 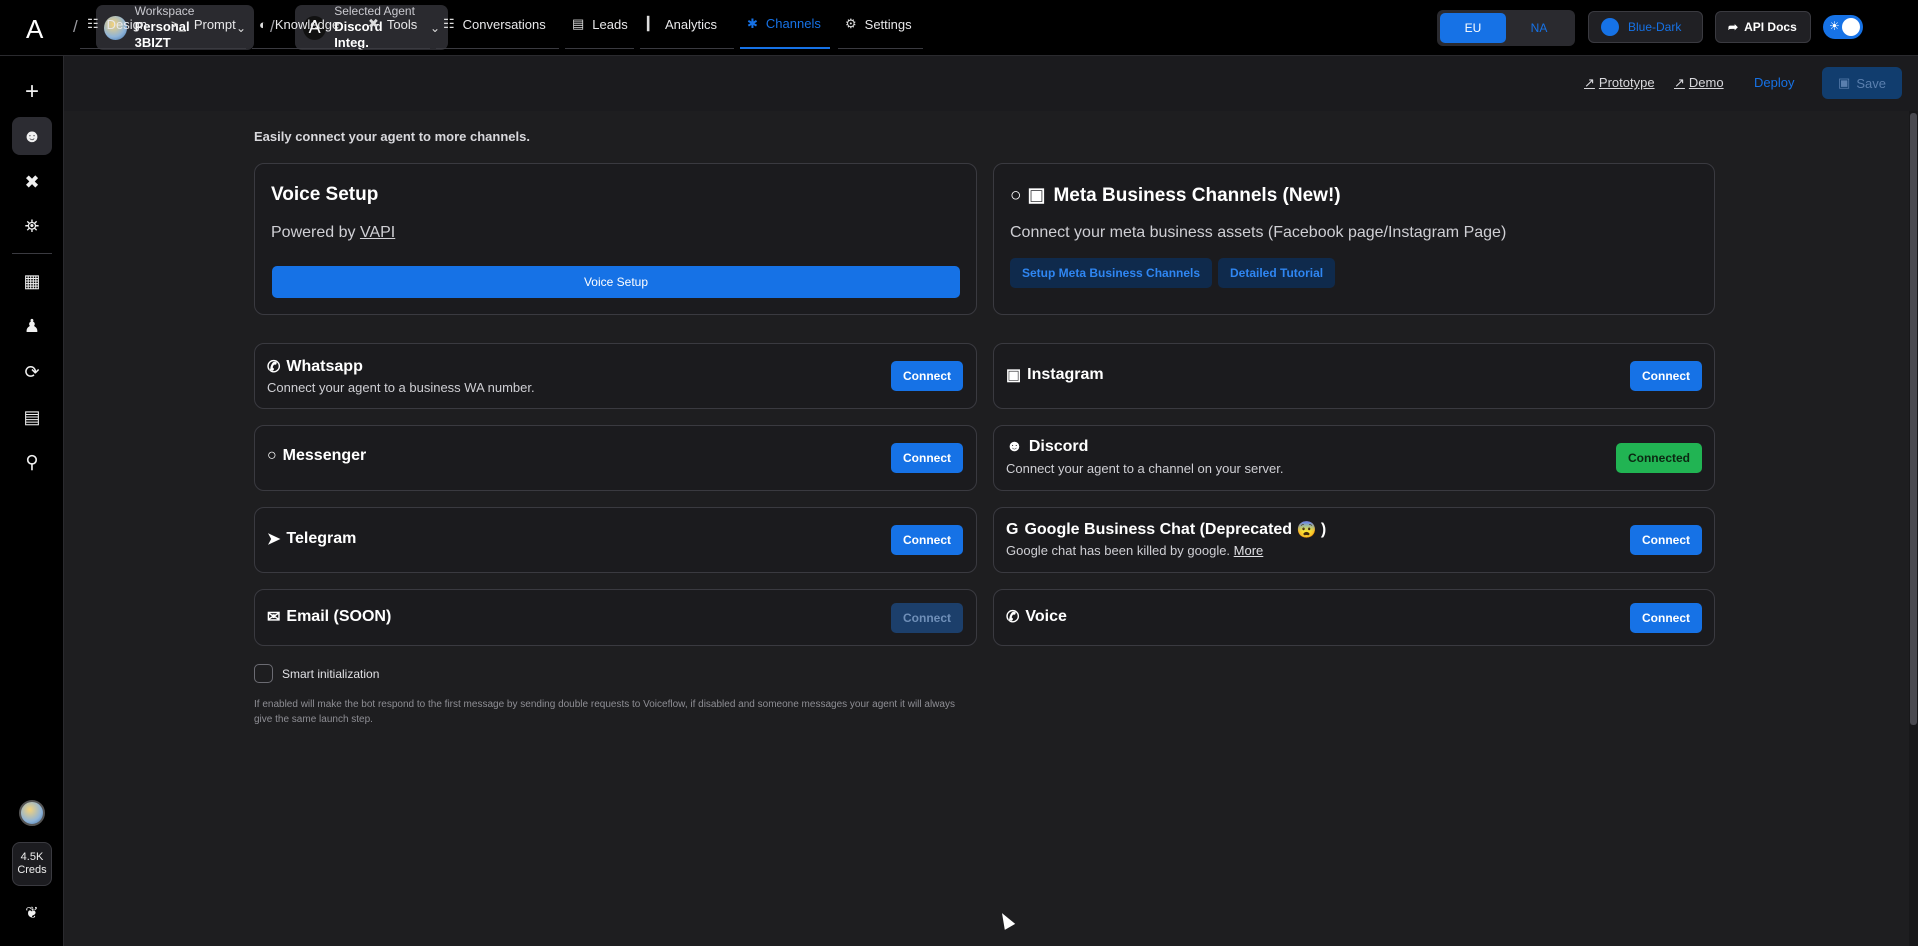 I want to click on messenger-name: Messenger, so click(x=324, y=455).